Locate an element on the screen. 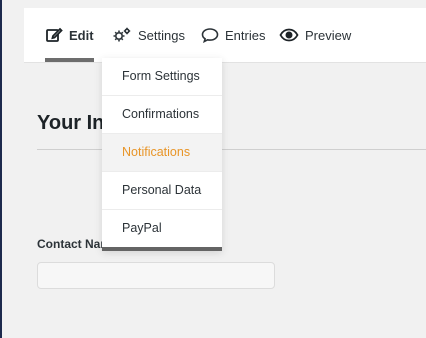  tab-entries: Entries is located at coordinates (233, 35).